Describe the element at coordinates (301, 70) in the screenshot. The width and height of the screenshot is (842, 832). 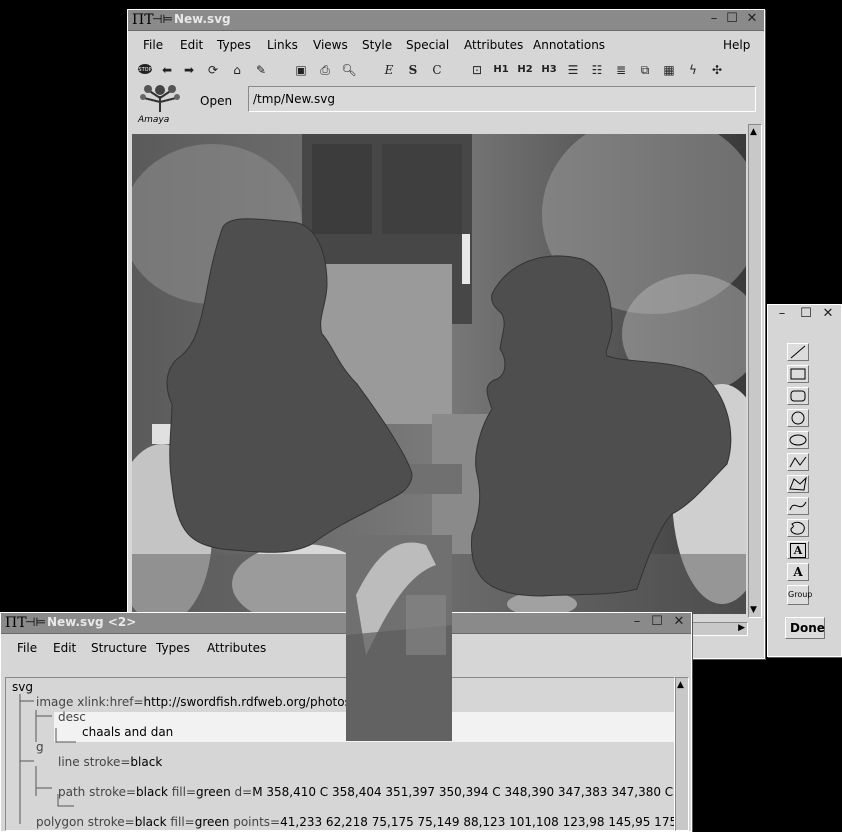
I see `save-icon: ▣` at that location.